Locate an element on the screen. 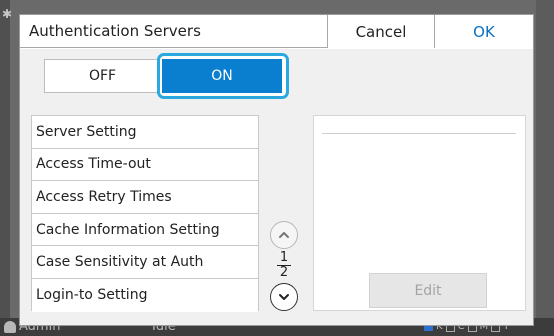  list-pager: 1 2 is located at coordinates (284, 267).